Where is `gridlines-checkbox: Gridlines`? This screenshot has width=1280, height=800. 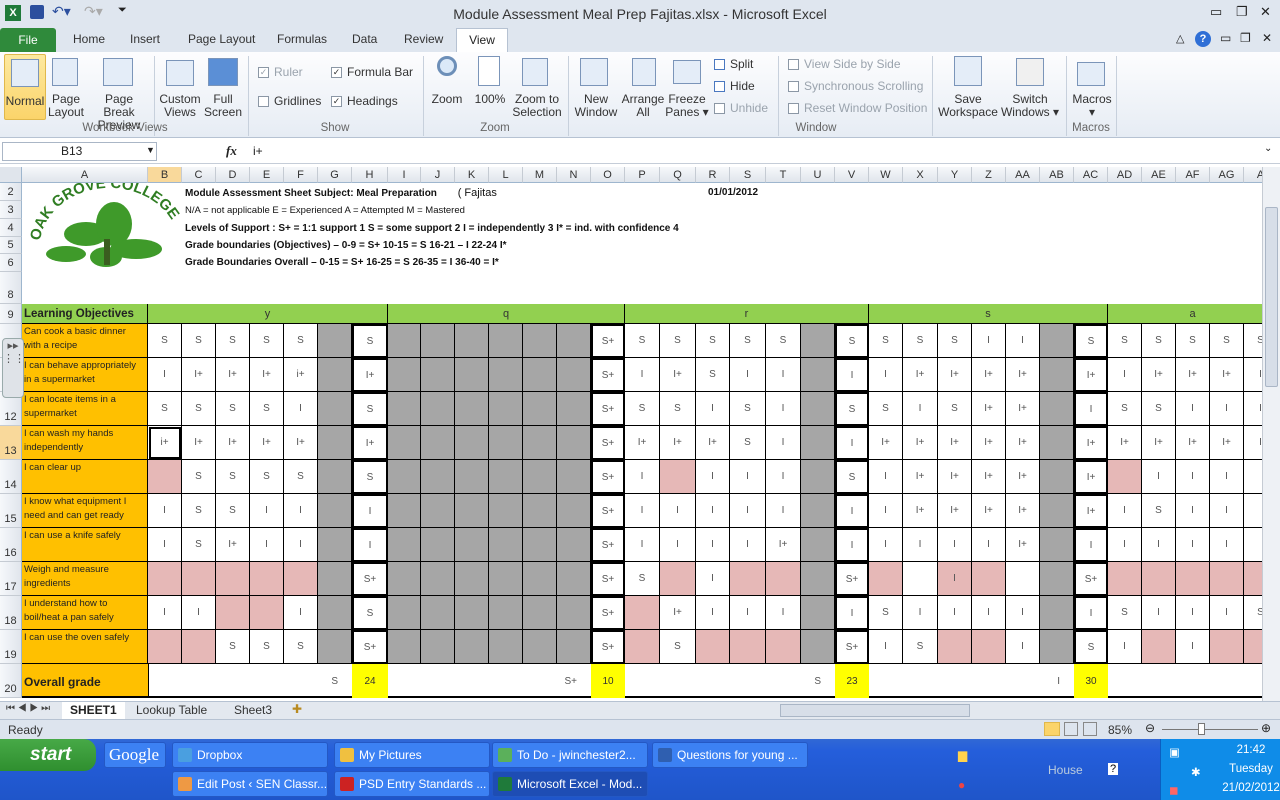 gridlines-checkbox: Gridlines is located at coordinates (289, 101).